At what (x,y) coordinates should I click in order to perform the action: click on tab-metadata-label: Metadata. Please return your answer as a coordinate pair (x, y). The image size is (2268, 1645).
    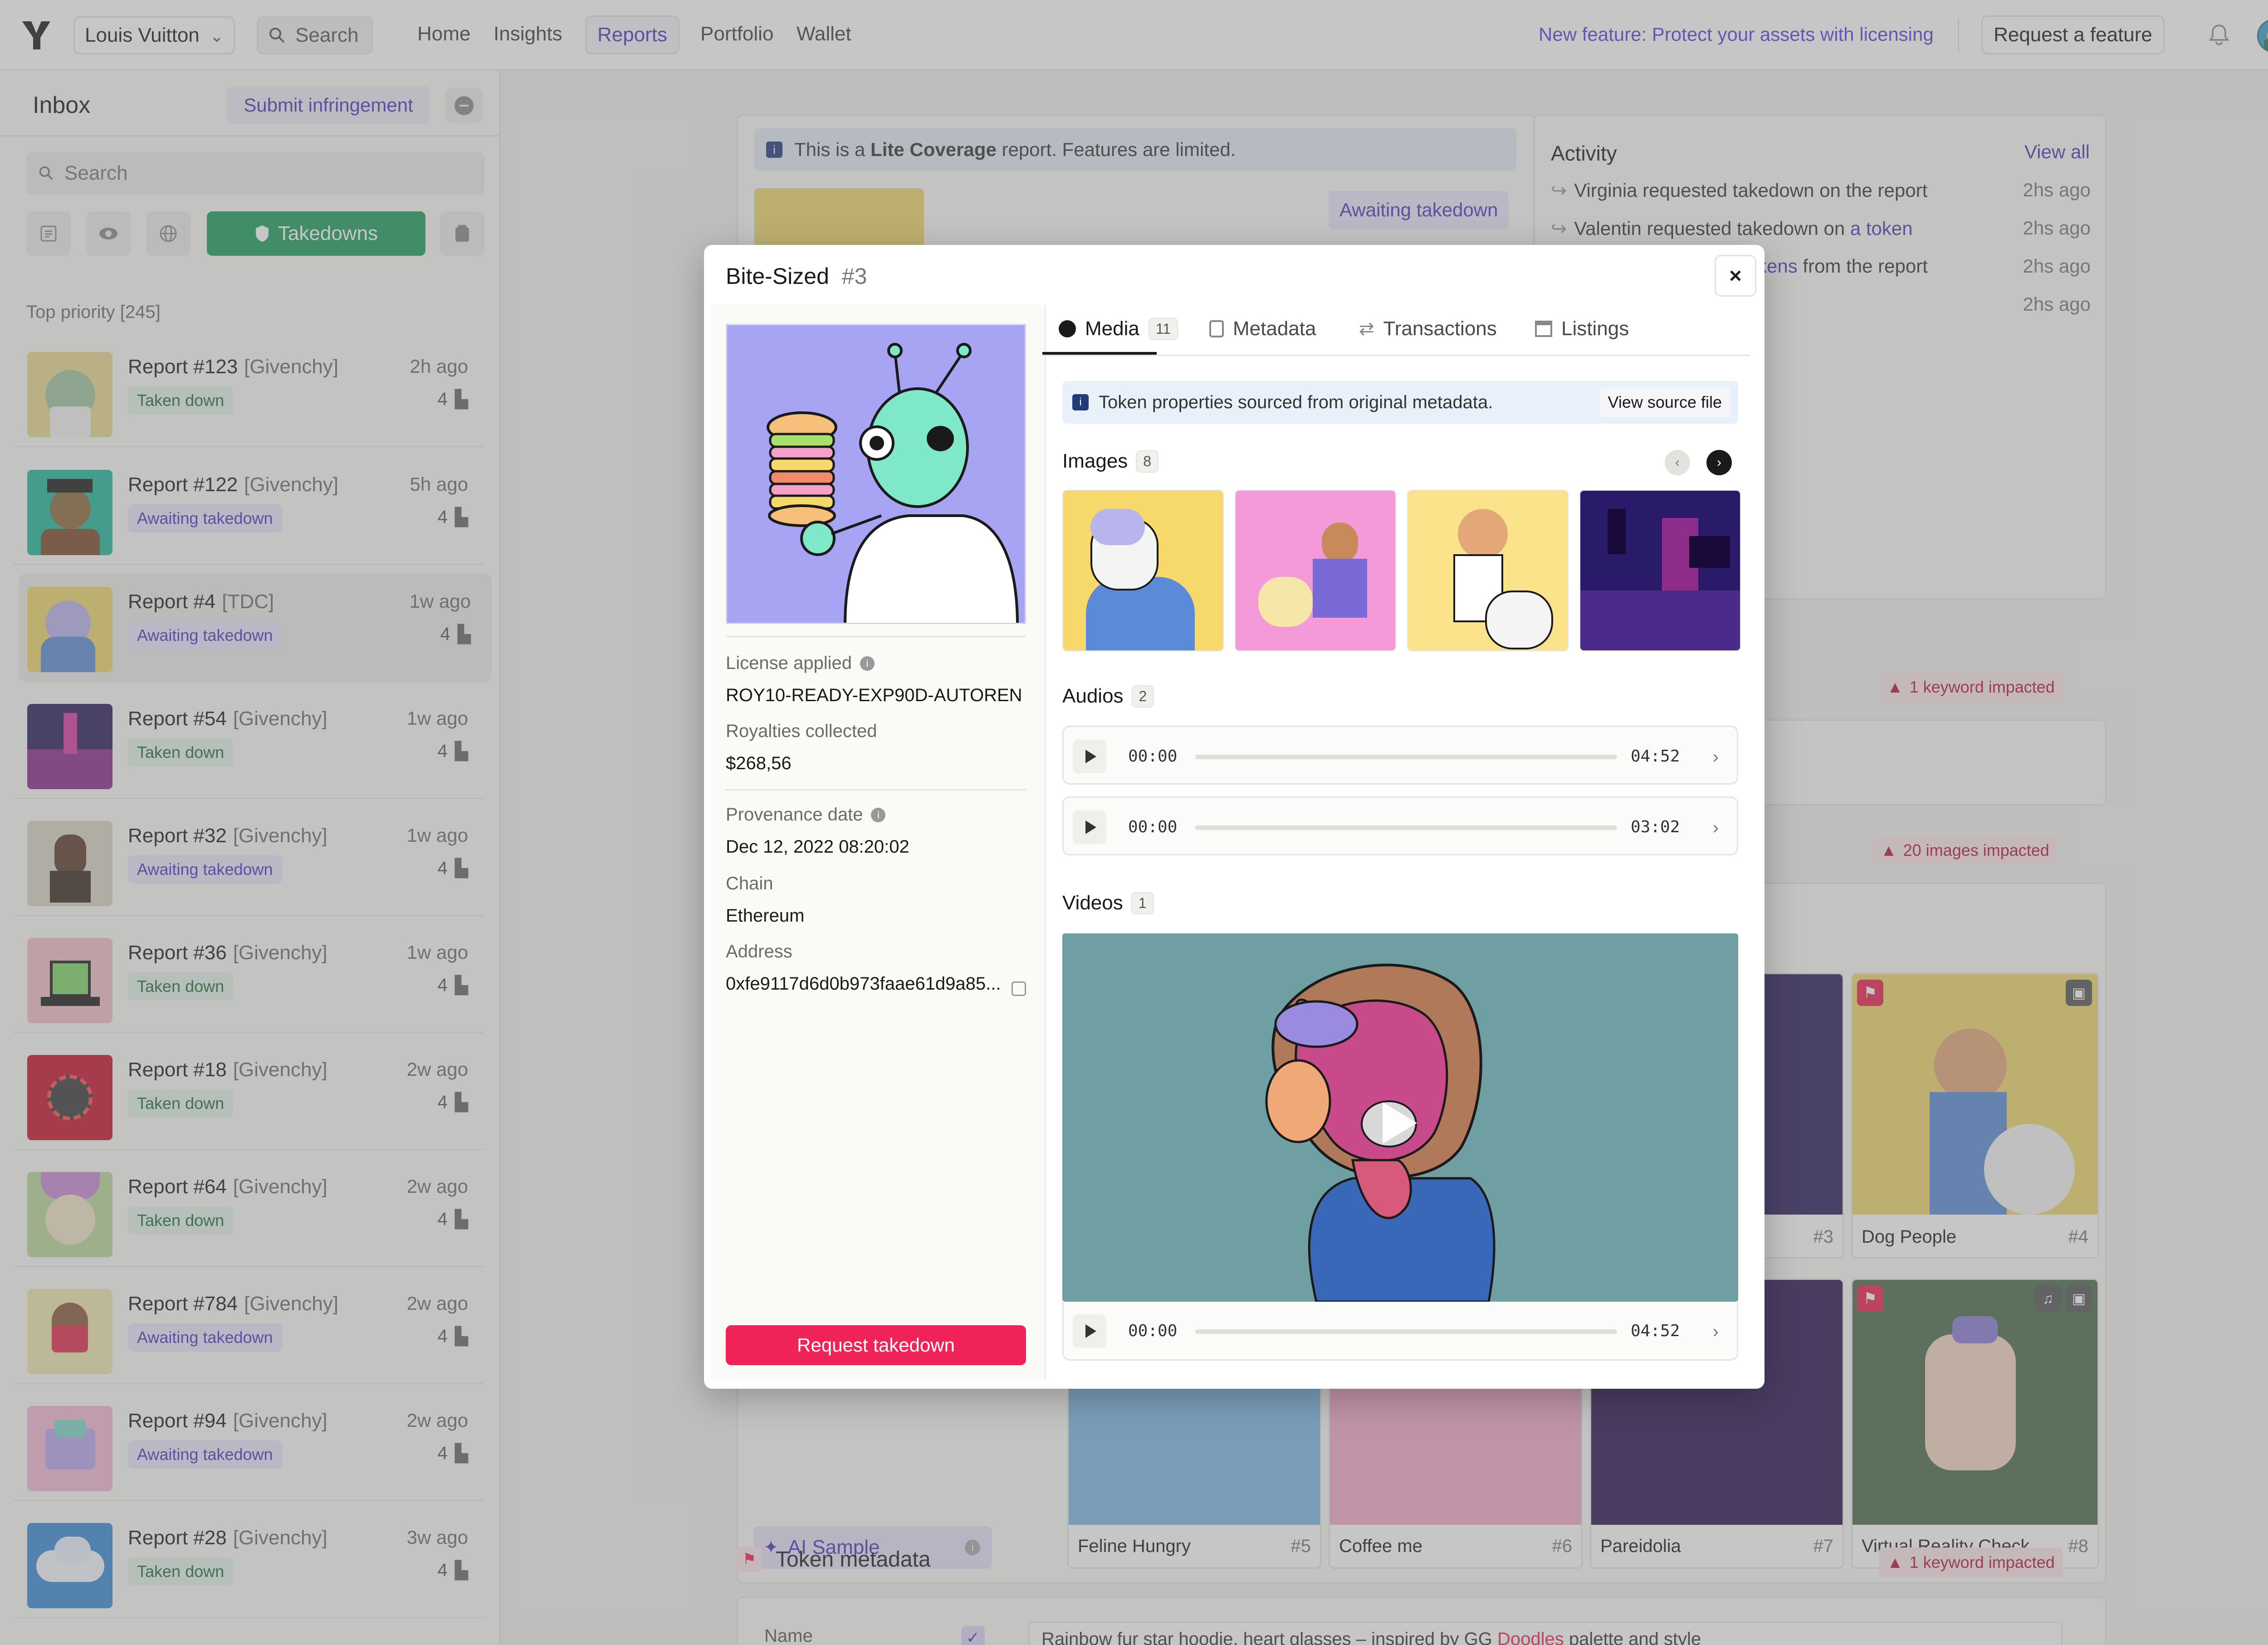
    Looking at the image, I should click on (1275, 328).